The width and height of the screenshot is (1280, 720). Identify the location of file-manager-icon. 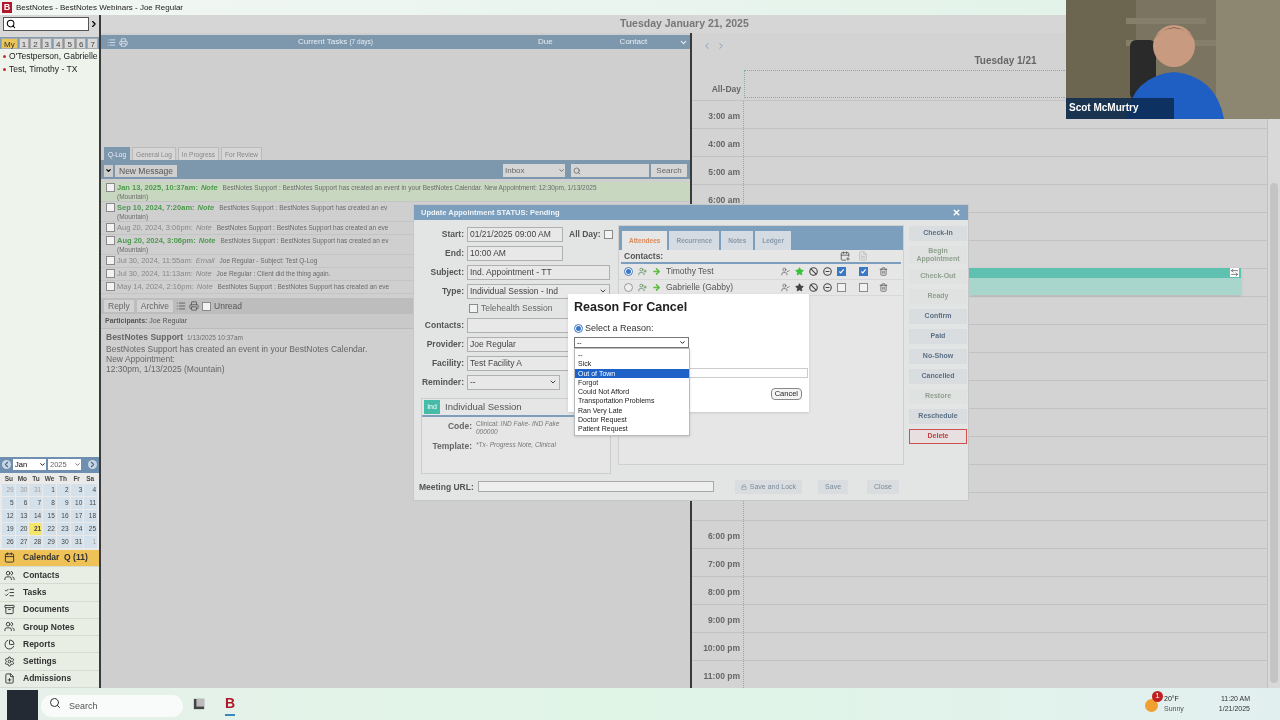
(199, 704).